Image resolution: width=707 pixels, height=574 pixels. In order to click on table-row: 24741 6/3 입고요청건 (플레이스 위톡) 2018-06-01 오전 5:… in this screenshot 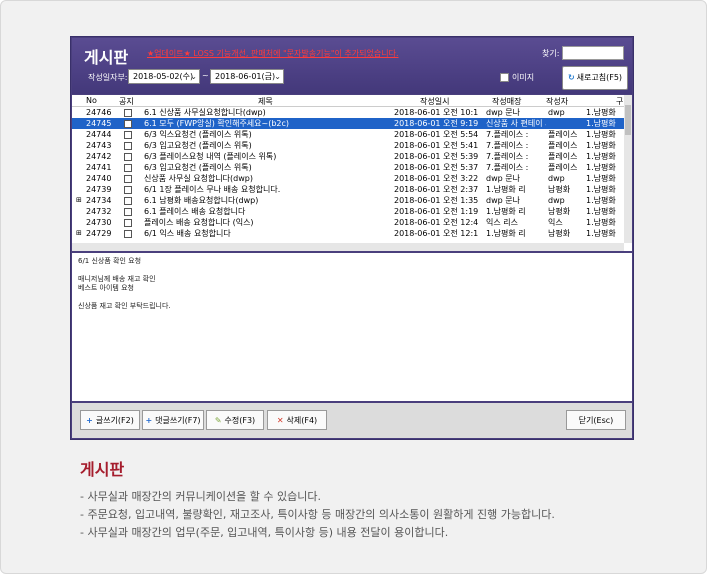, I will do `click(348, 167)`.